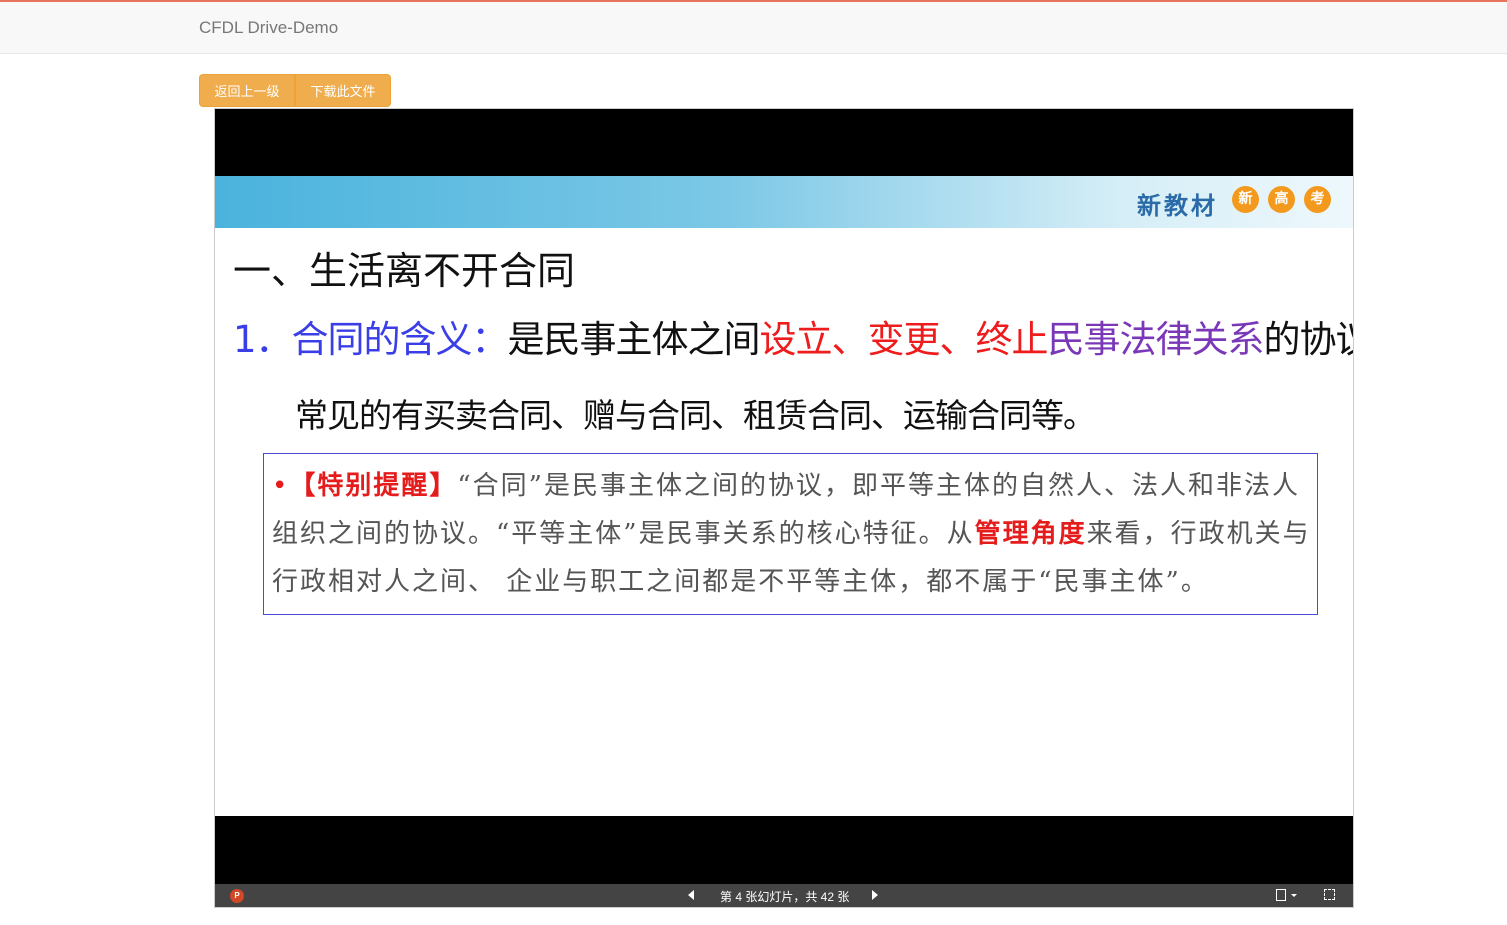 This screenshot has height=925, width=1507. I want to click on navbar: CFDL Drive-Demo, so click(753, 28).